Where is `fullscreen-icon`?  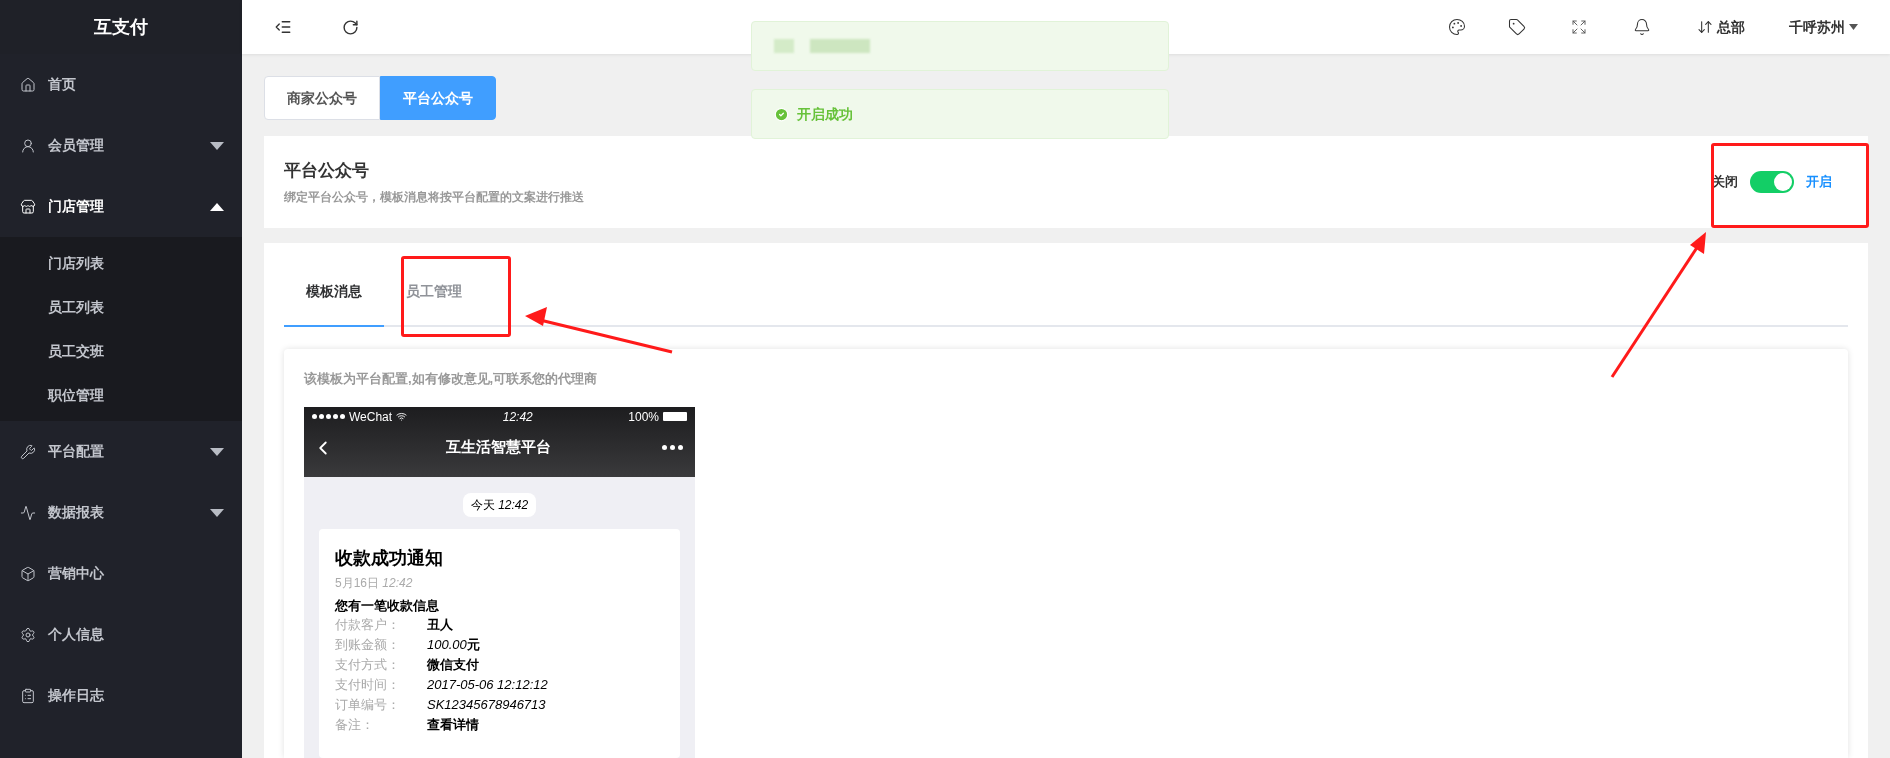
fullscreen-icon is located at coordinates (1579, 27).